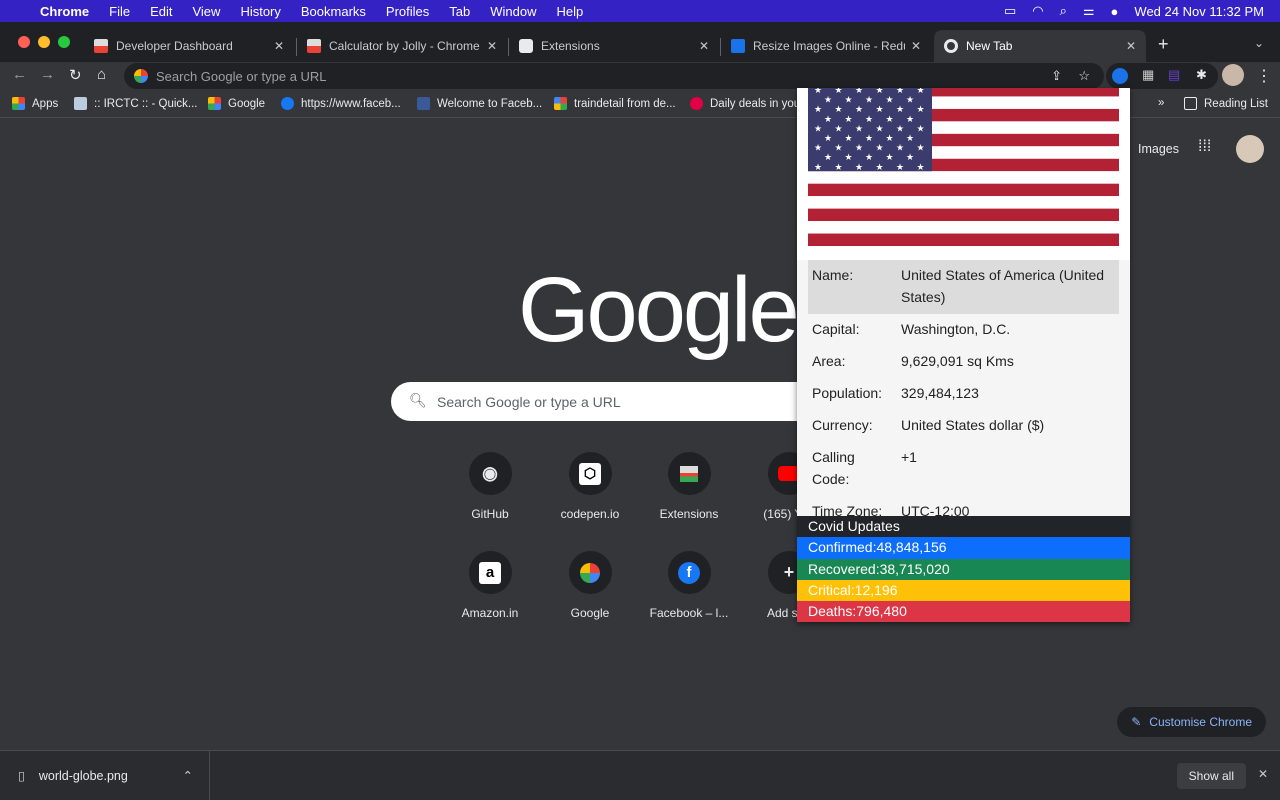  I want to click on images-link: Images, so click(1158, 149).